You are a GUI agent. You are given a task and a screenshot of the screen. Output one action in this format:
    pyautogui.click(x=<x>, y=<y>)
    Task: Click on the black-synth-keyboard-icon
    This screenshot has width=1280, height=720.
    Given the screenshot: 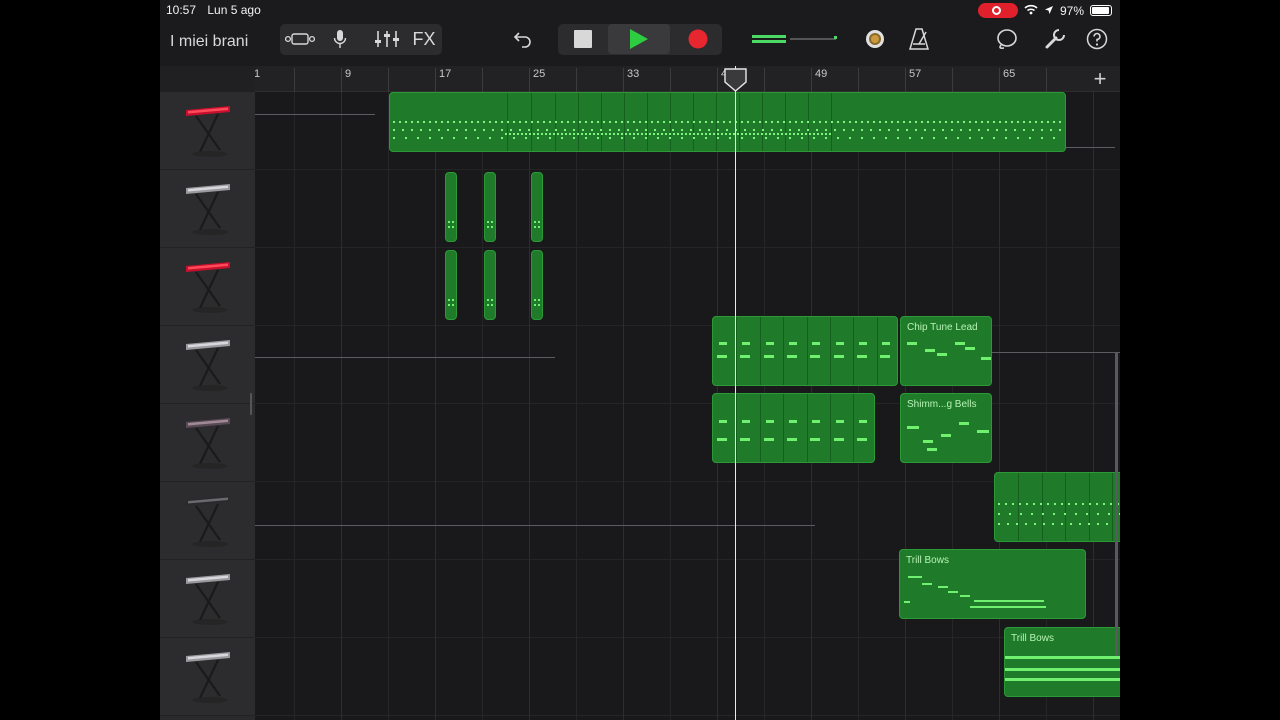 What is the action you would take?
    pyautogui.click(x=208, y=521)
    